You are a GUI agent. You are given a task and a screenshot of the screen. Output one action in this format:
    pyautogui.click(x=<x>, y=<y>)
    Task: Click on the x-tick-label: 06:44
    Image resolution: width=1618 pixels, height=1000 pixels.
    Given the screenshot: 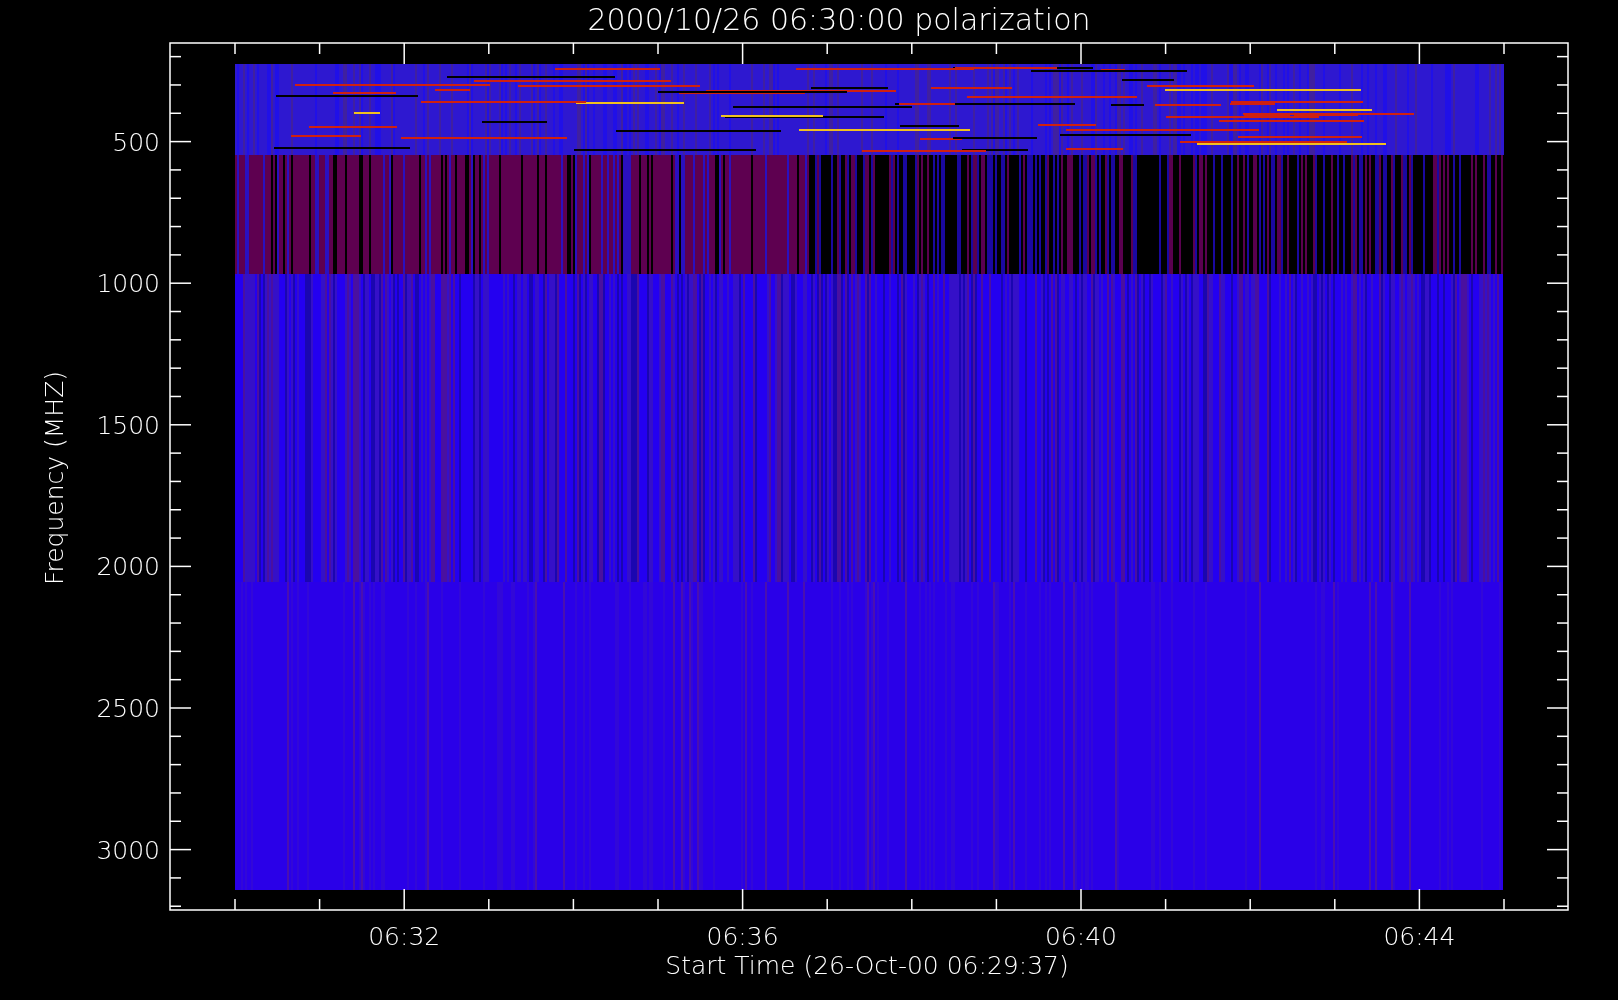 What is the action you would take?
    pyautogui.click(x=1419, y=936)
    